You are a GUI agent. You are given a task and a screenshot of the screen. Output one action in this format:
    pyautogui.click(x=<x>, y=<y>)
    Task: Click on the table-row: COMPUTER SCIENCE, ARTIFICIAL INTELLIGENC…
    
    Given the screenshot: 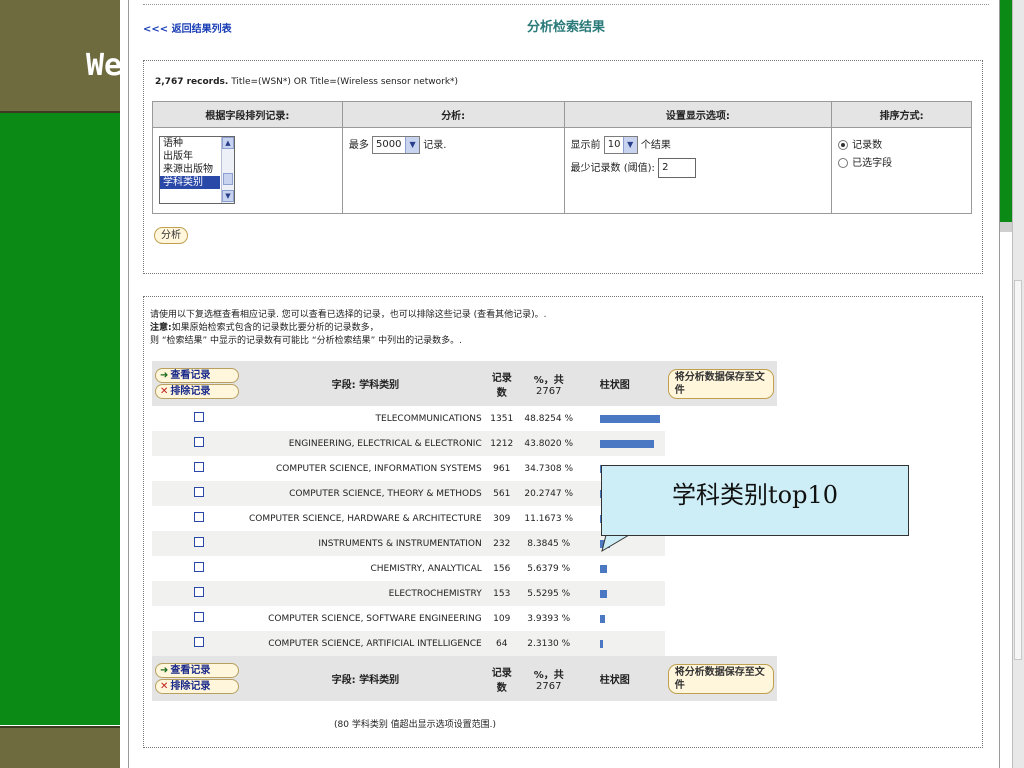 What is the action you would take?
    pyautogui.click(x=464, y=643)
    